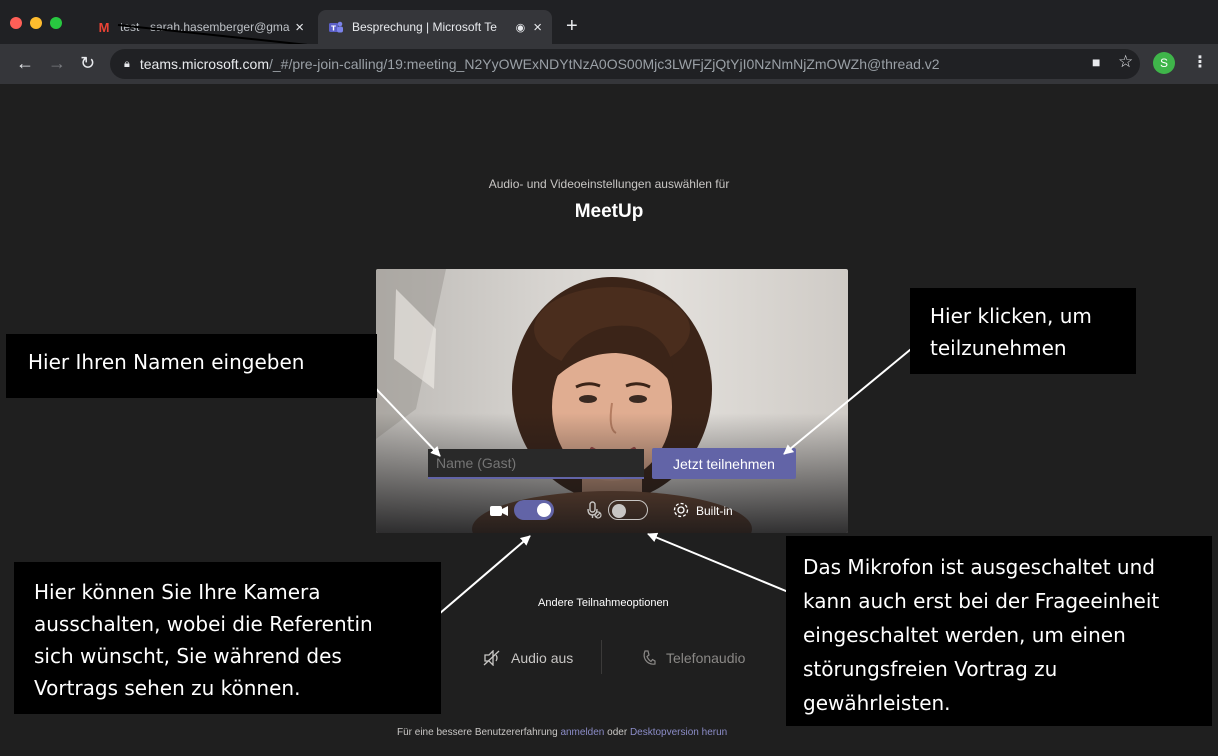 This screenshot has height=756, width=1218. What do you see at coordinates (1200, 62) in the screenshot?
I see `browser-menu-icon: ⋮` at bounding box center [1200, 62].